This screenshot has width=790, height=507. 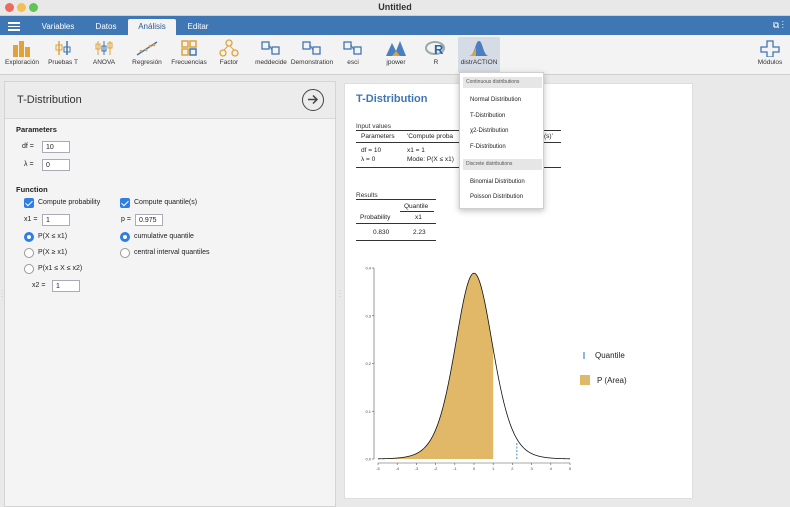 I want to click on hamburger-menu-icon, so click(x=14, y=25).